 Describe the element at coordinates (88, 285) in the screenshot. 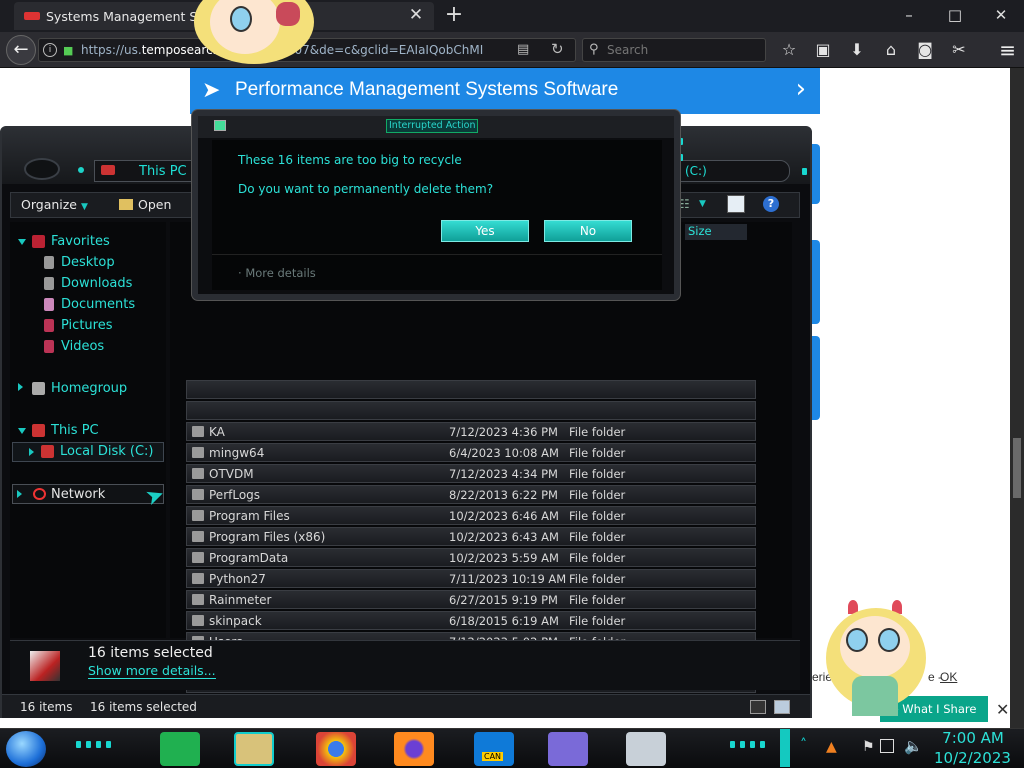

I see `nav-downloads: Downloads` at that location.